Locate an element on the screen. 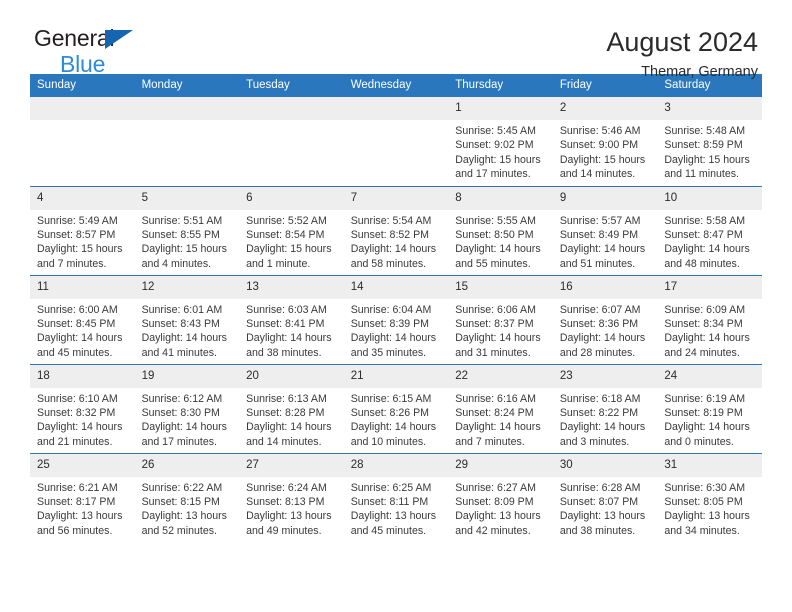 The image size is (792, 612). daylight-text-line2: and 1 minute. is located at coordinates (278, 263).